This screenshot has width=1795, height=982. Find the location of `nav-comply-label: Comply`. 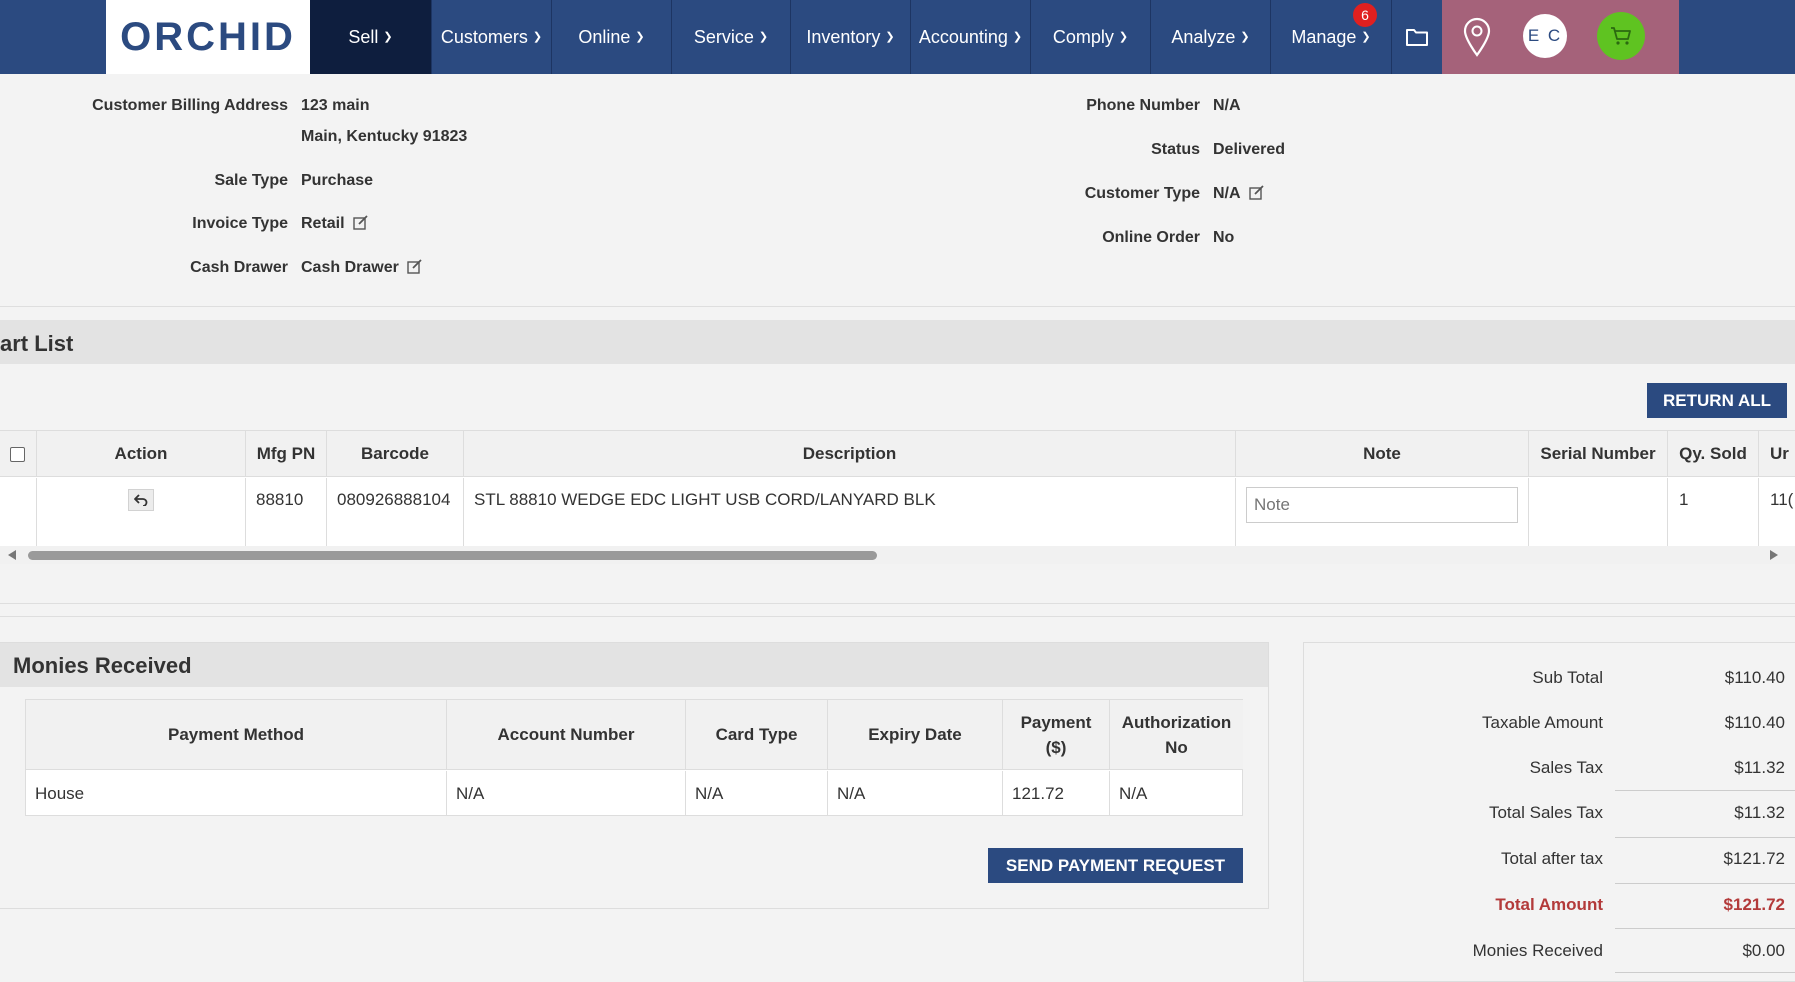

nav-comply-label: Comply is located at coordinates (1083, 36).